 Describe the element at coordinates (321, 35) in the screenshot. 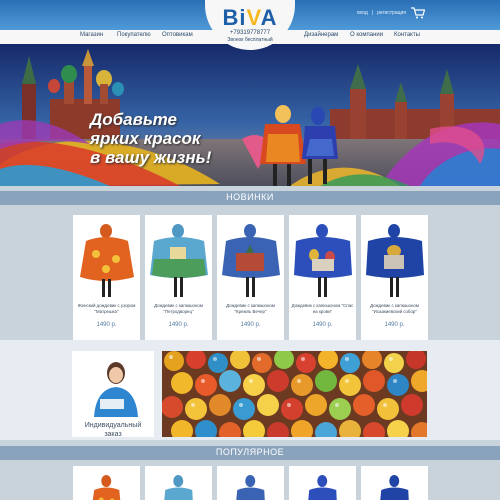

I see `nav-designers: Дизайнерам` at that location.